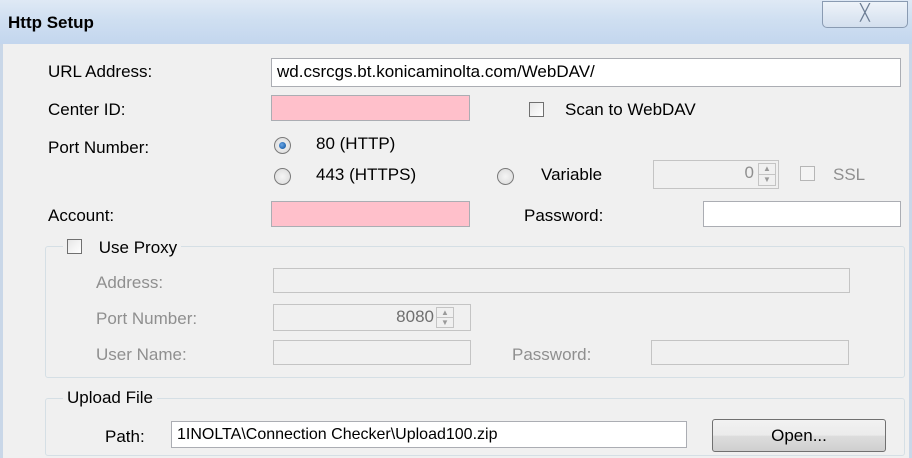 Image resolution: width=912 pixels, height=458 pixels. What do you see at coordinates (138, 247) in the screenshot?
I see `use-proxy-label: Use Proxy` at bounding box center [138, 247].